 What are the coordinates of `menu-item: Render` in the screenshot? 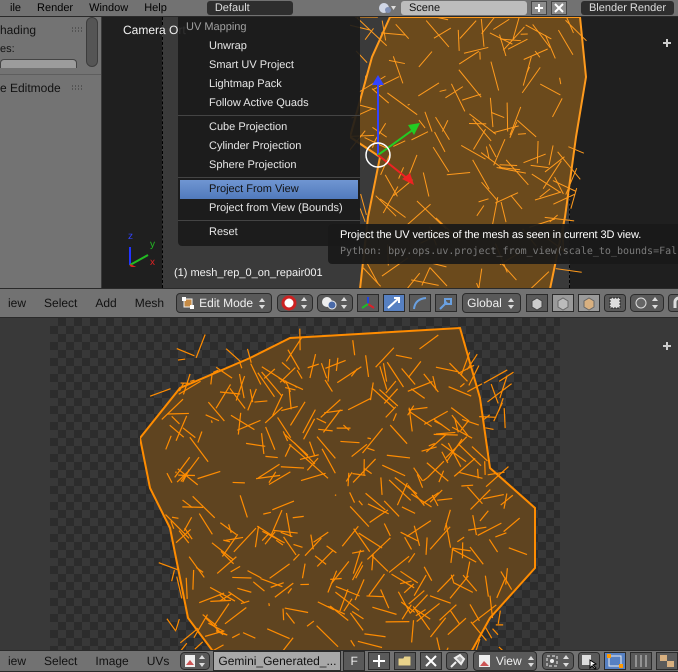 It's located at (55, 8).